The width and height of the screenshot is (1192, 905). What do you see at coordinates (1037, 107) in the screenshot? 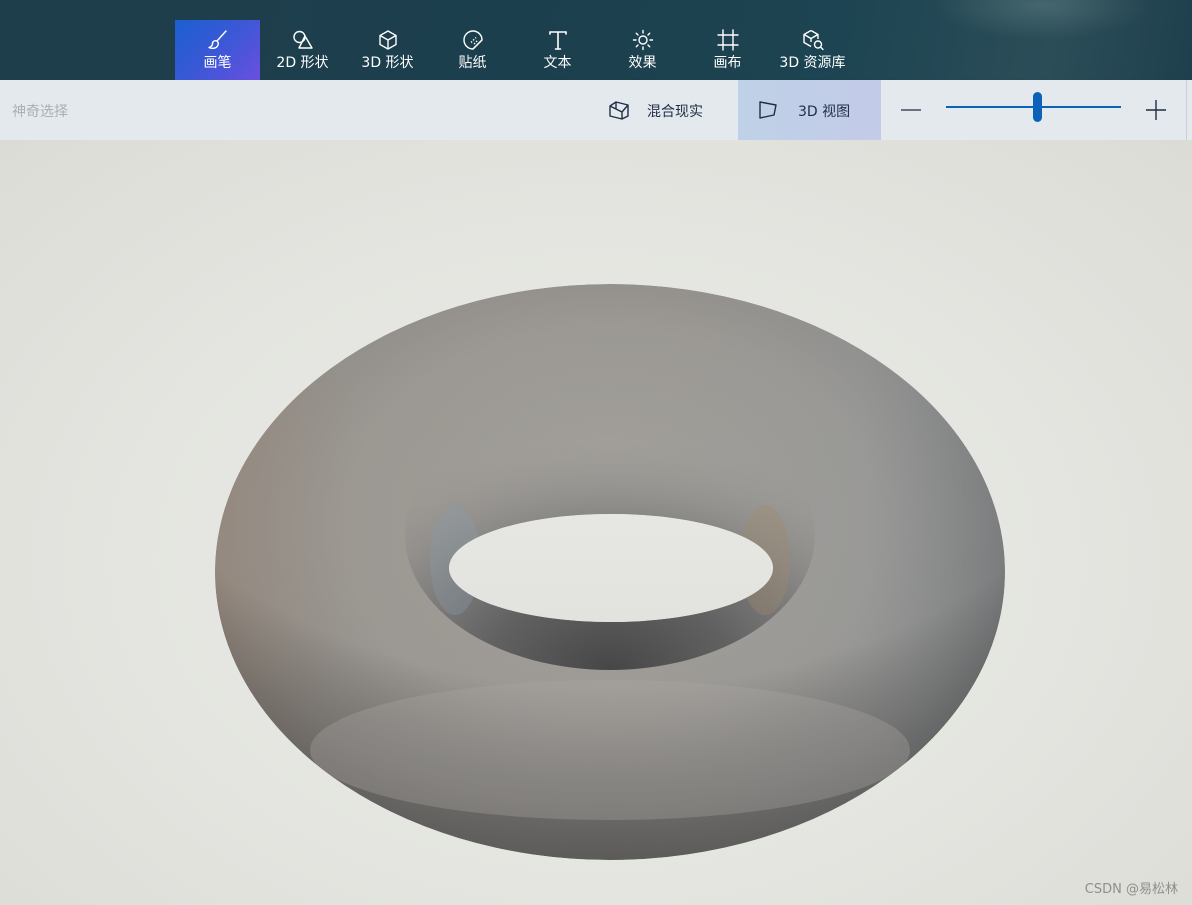
I see `zoom-slider-thumb` at bounding box center [1037, 107].